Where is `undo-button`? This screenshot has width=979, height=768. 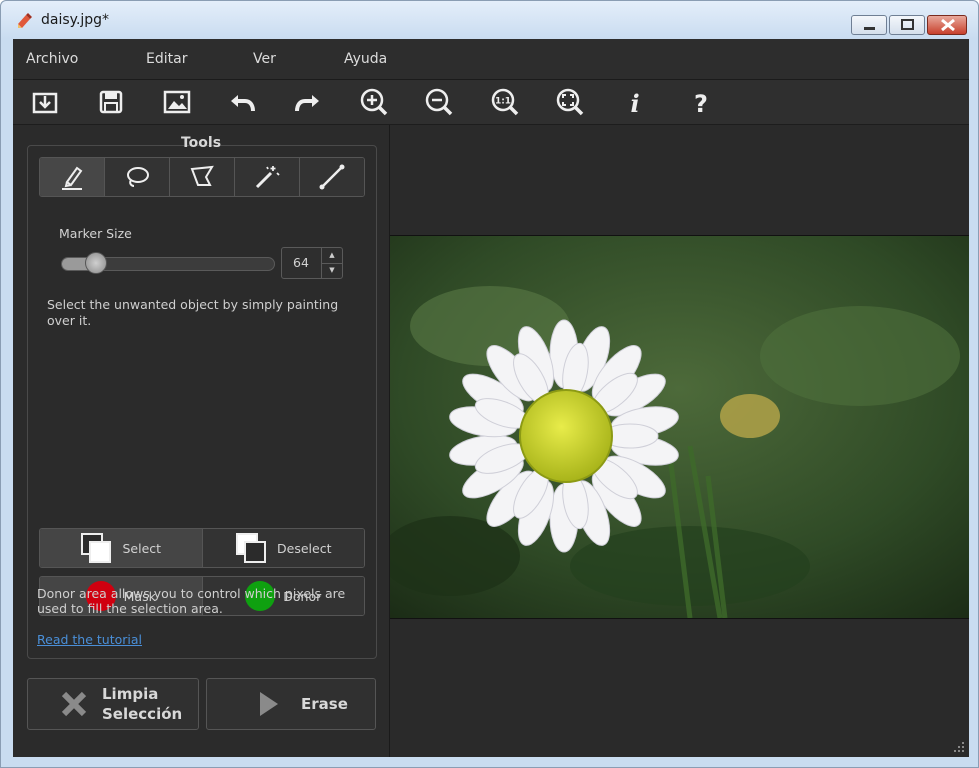 undo-button is located at coordinates (242, 102).